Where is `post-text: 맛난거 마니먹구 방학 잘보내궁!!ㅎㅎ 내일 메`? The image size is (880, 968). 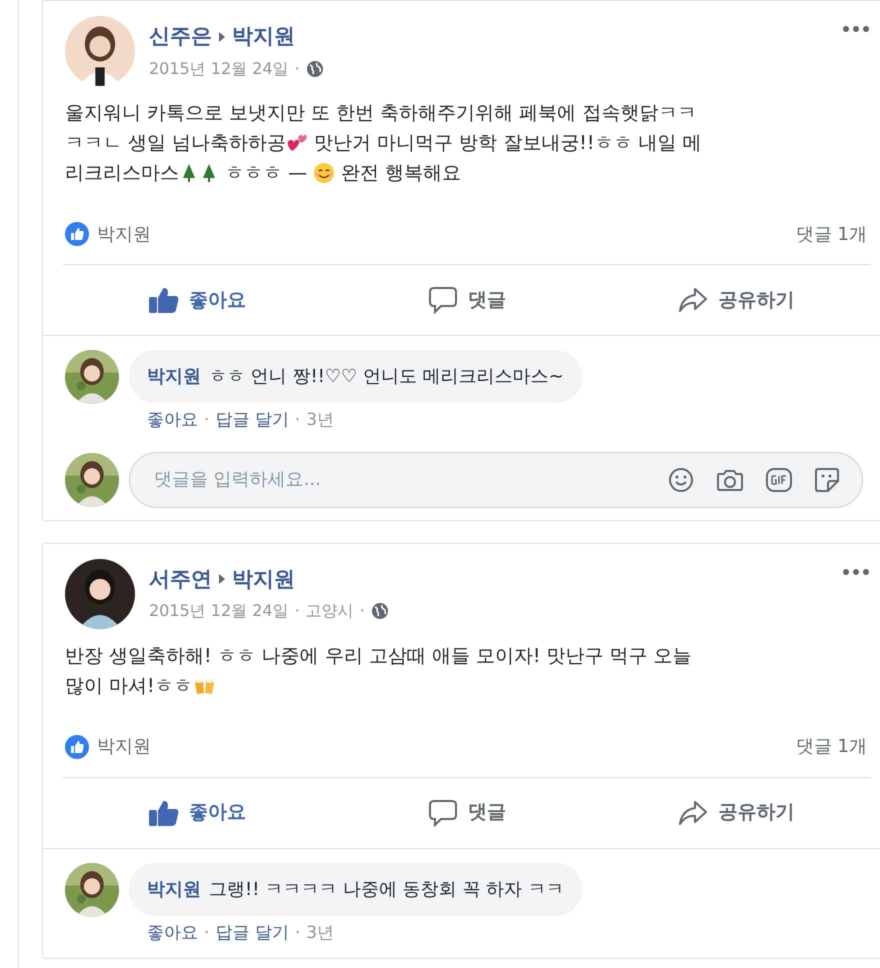 post-text: 맛난거 마니먹구 방학 잘보내궁!!ㅎㅎ 내일 메 is located at coordinates (507, 143).